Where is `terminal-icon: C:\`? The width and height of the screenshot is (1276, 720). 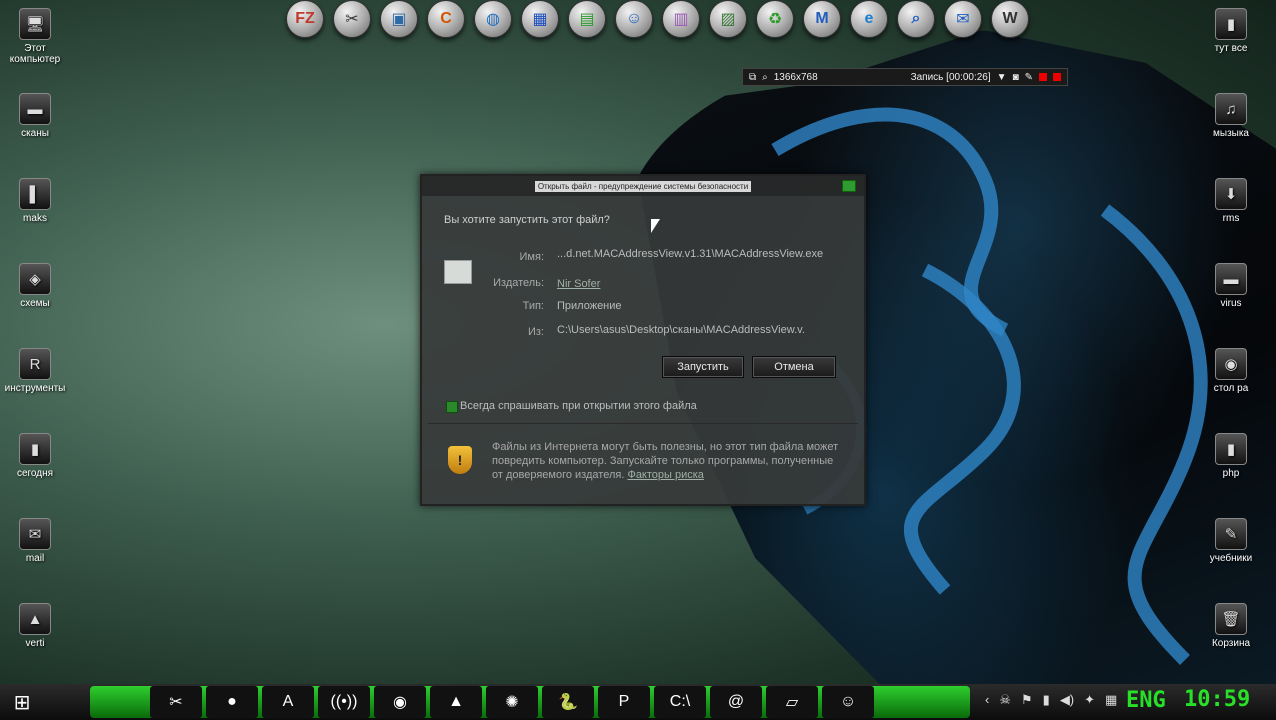
terminal-icon: C:\ is located at coordinates (680, 702).